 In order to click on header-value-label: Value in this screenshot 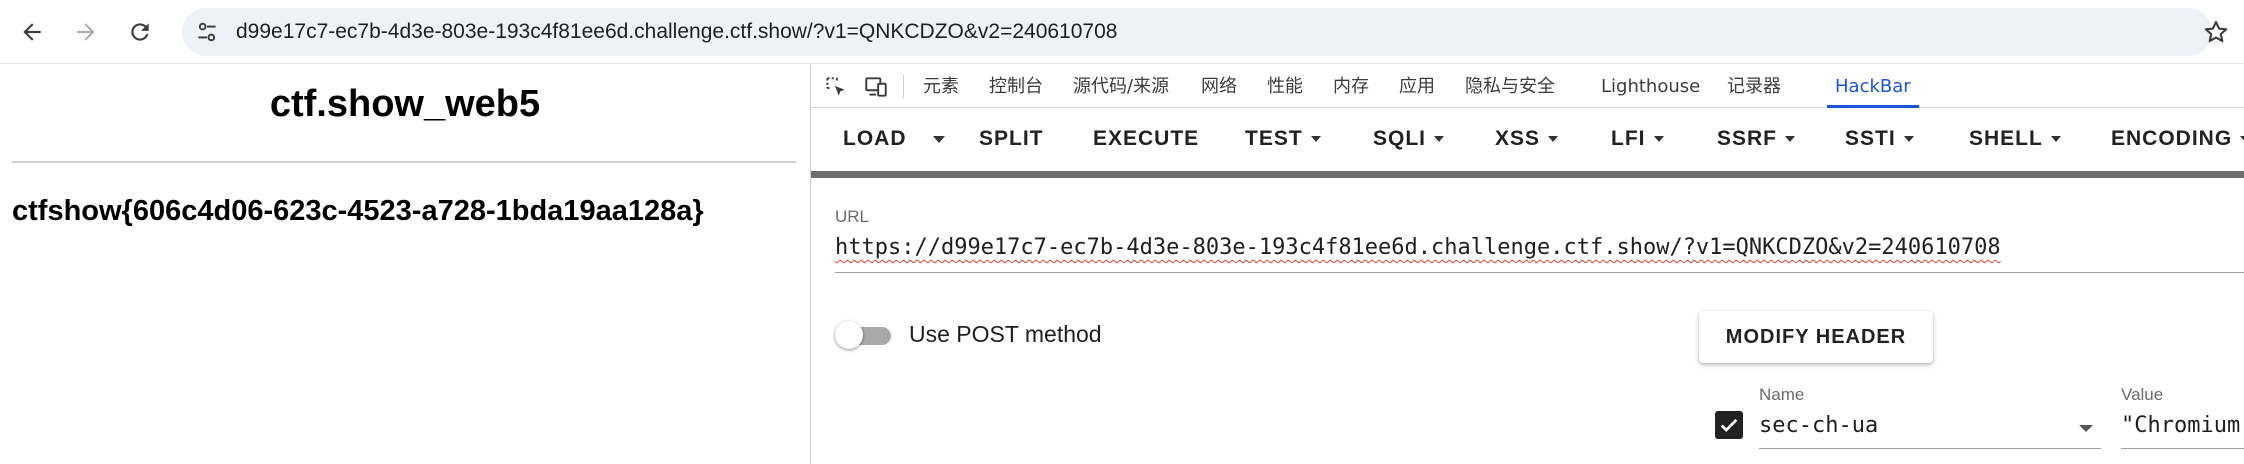, I will do `click(2142, 394)`.